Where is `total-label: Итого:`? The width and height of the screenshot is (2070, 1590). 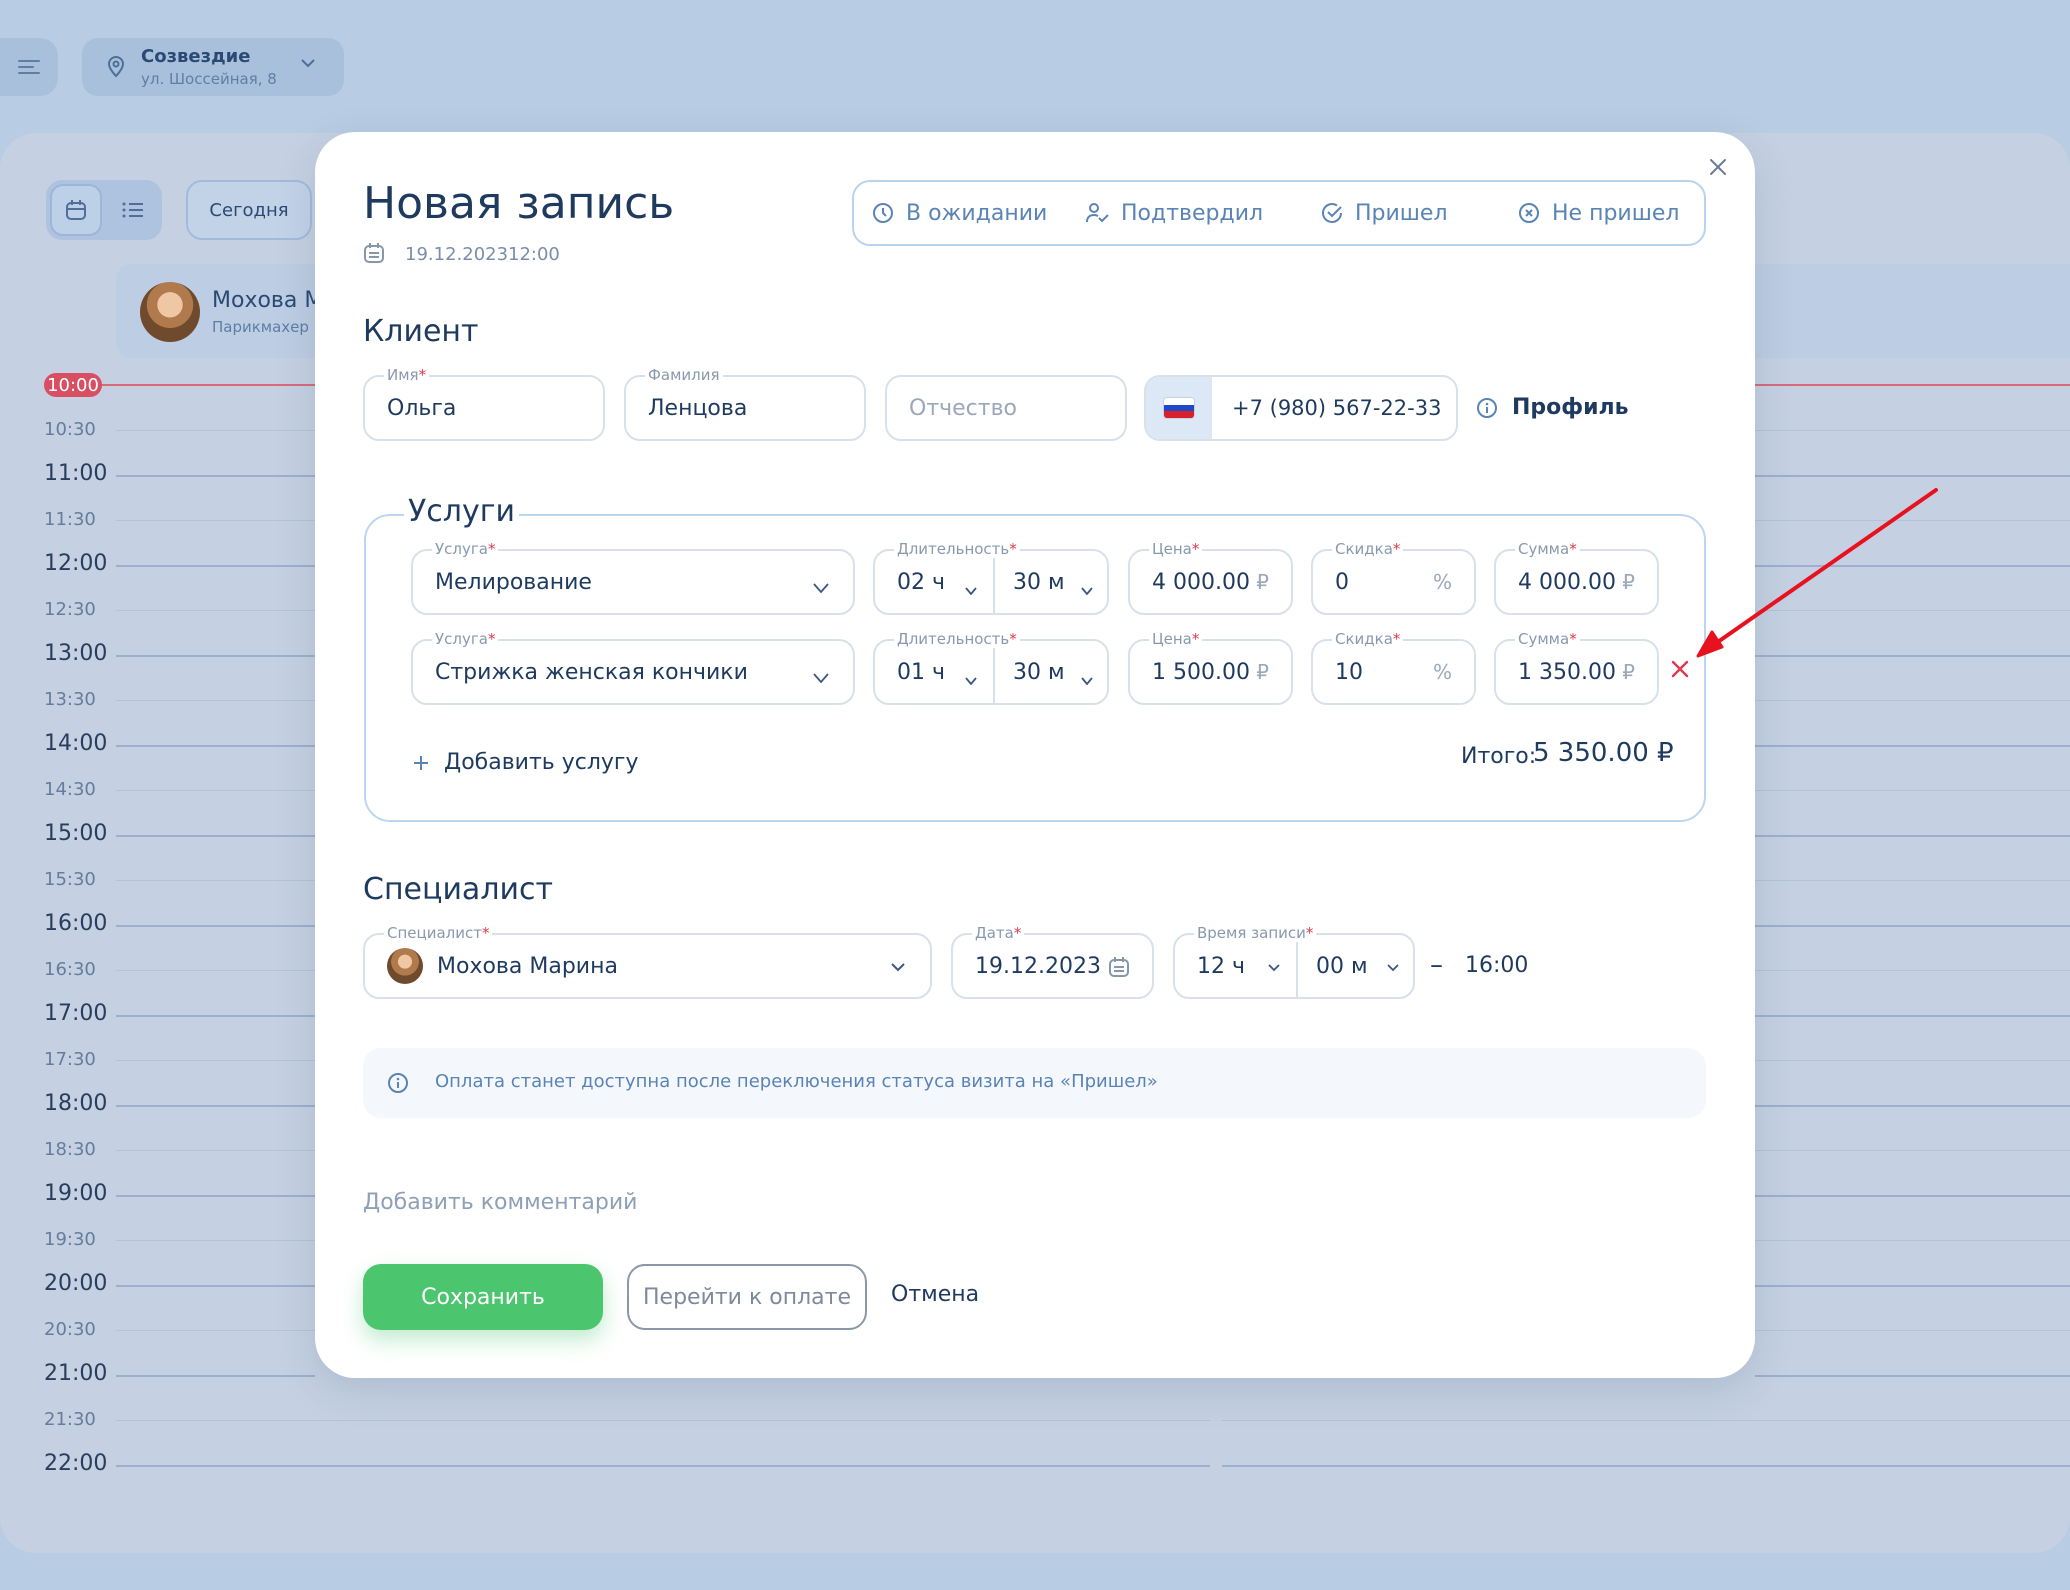 total-label: Итого: is located at coordinates (1499, 756).